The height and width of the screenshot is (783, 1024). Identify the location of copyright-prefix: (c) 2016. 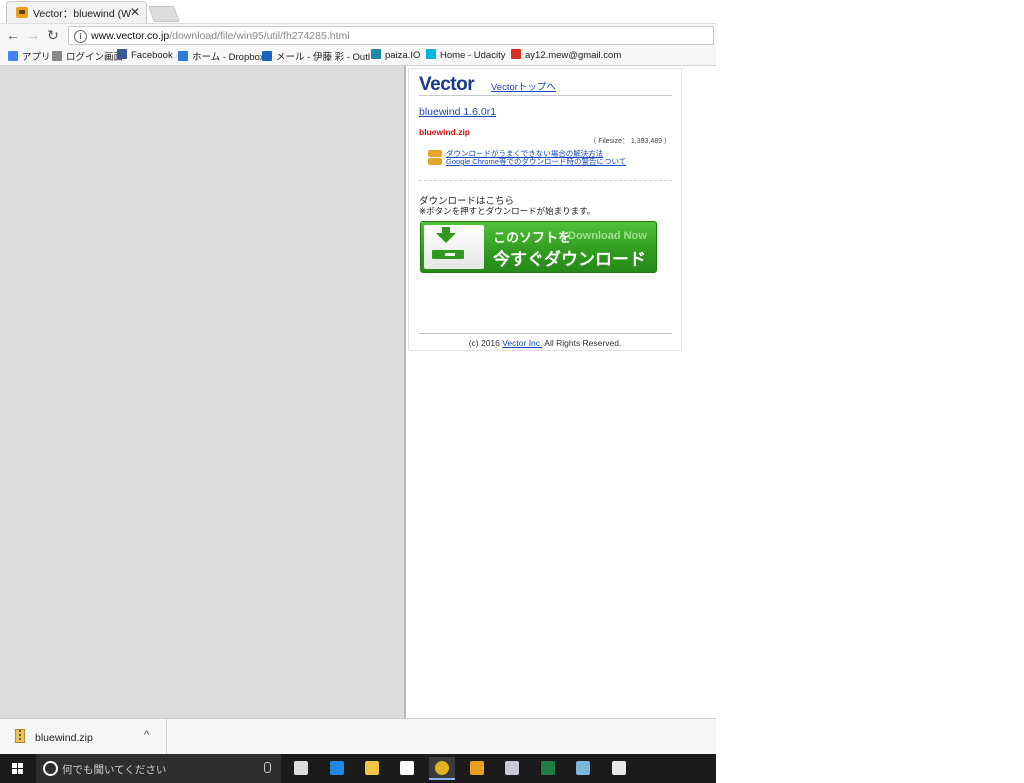
(485, 343).